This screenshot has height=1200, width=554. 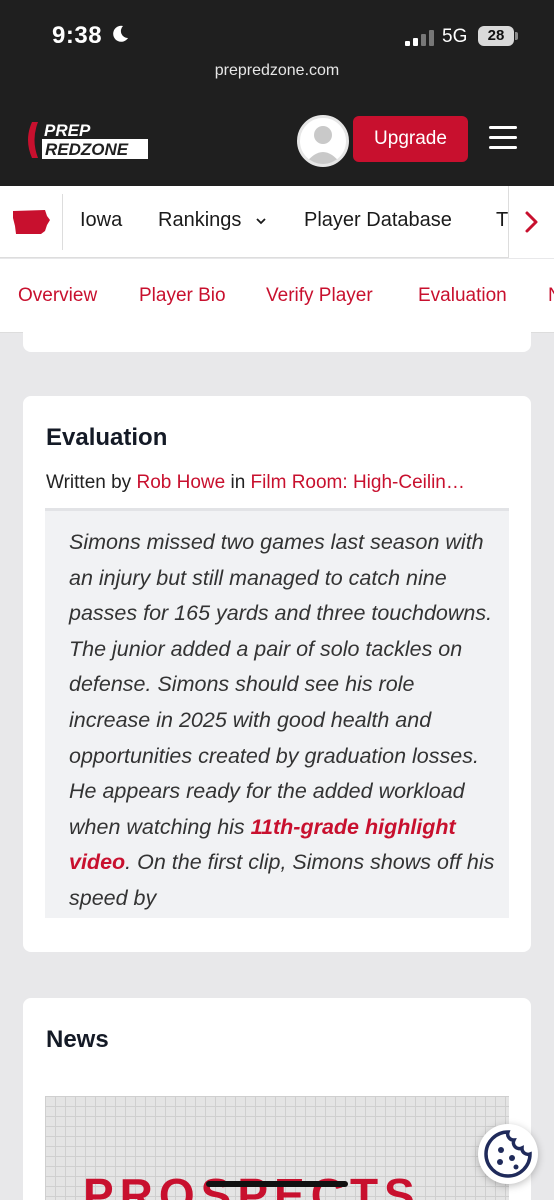 I want to click on hamburger-icon, so click(x=503, y=138).